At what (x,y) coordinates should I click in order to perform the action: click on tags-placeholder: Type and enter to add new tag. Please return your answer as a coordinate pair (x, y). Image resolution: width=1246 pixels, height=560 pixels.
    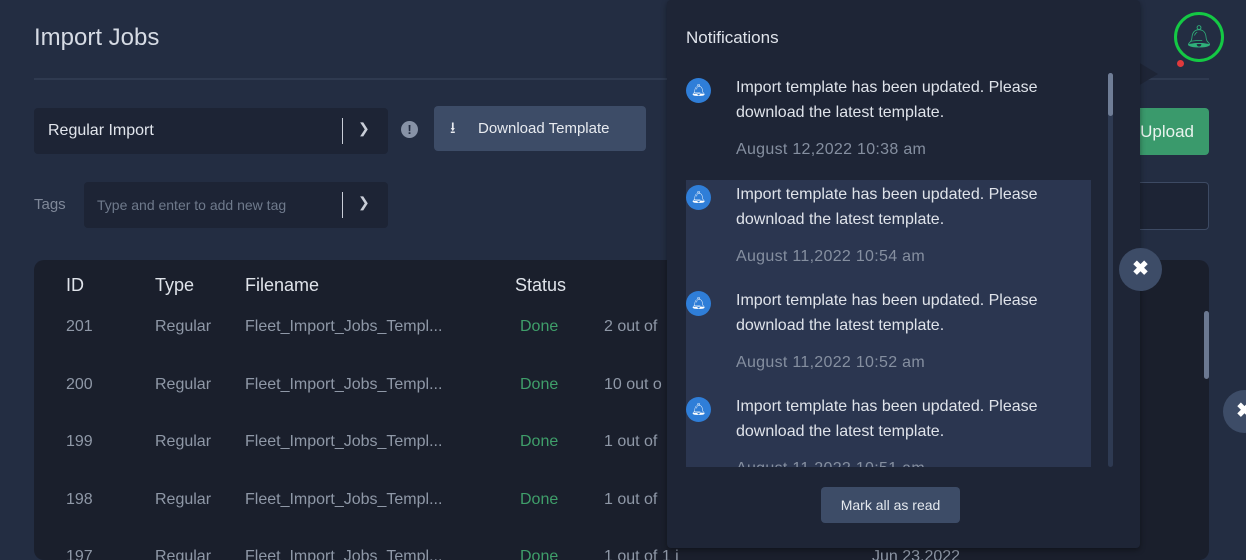
    Looking at the image, I should click on (192, 205).